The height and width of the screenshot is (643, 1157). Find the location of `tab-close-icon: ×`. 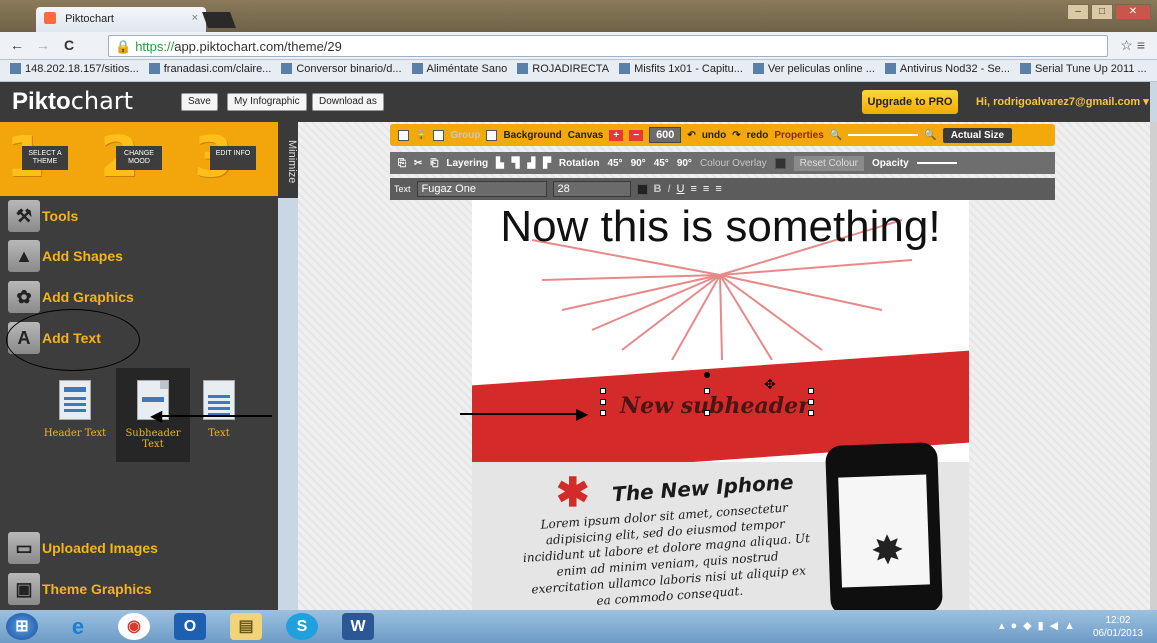

tab-close-icon: × is located at coordinates (195, 18).